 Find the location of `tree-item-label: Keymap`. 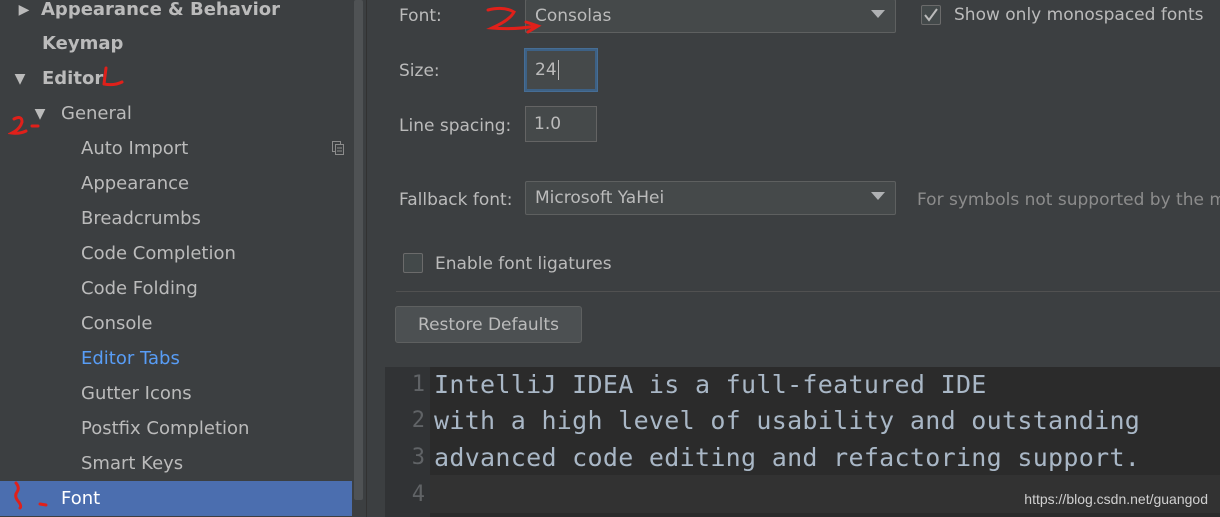

tree-item-label: Keymap is located at coordinates (83, 43).